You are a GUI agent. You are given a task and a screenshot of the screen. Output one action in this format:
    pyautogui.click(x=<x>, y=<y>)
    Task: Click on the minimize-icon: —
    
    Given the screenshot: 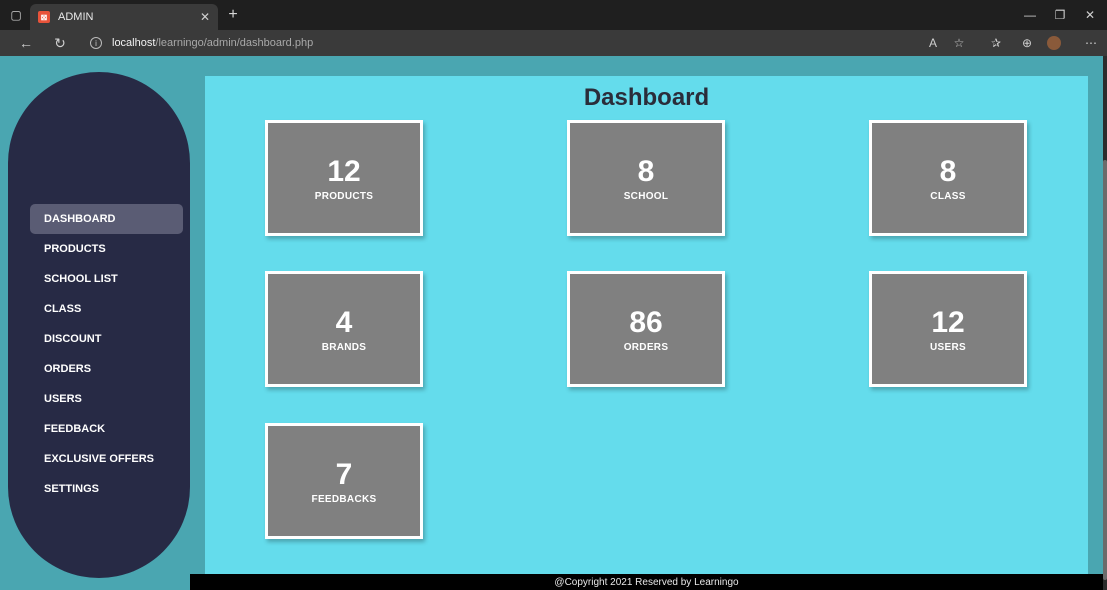 What is the action you would take?
    pyautogui.click(x=1030, y=15)
    